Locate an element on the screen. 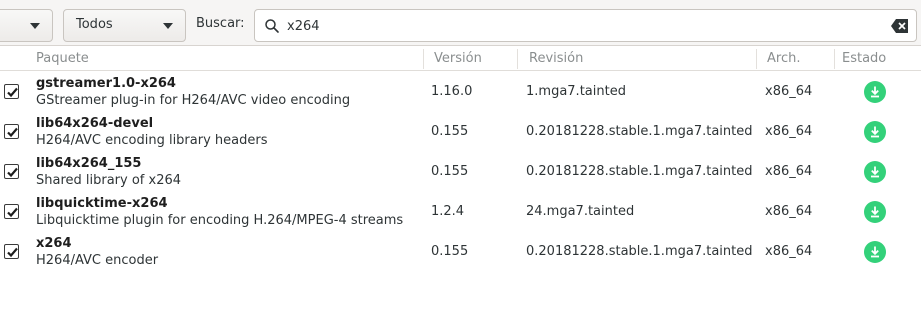  column-header-revision: Revisión is located at coordinates (556, 58).